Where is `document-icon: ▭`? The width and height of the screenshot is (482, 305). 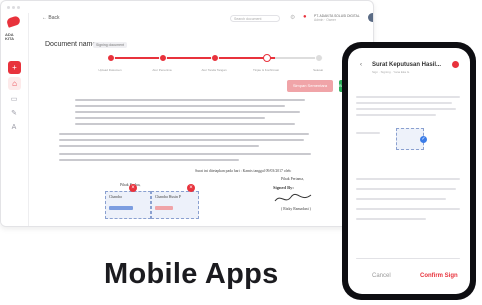
document-icon: ▭ is located at coordinates (14, 100).